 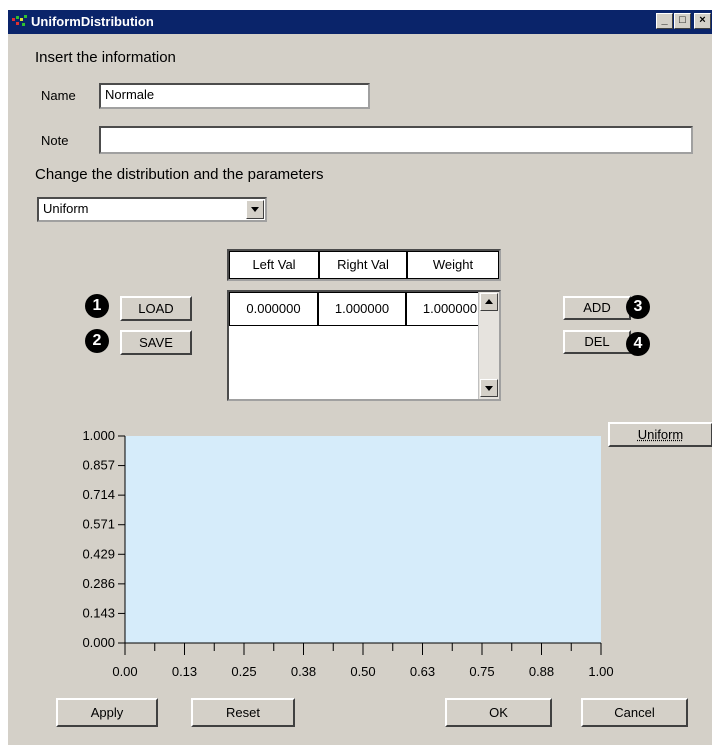 What do you see at coordinates (481, 671) in the screenshot?
I see `x-tick-label: 0.75` at bounding box center [481, 671].